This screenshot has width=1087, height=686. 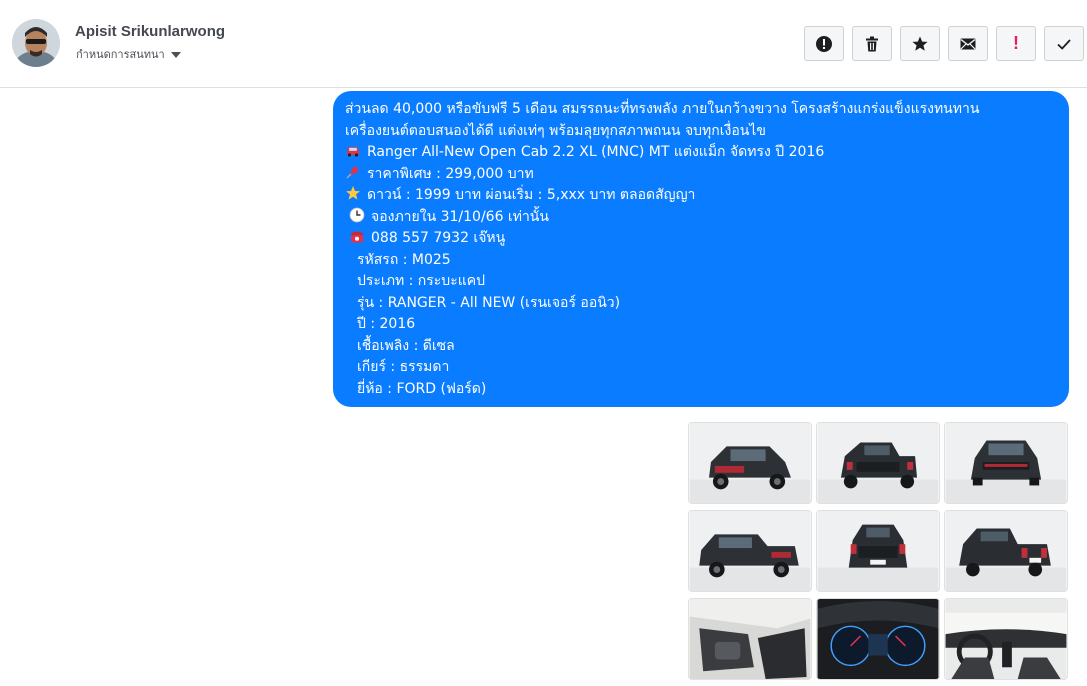 I want to click on exclamation-icon: !, so click(x=1016, y=43).